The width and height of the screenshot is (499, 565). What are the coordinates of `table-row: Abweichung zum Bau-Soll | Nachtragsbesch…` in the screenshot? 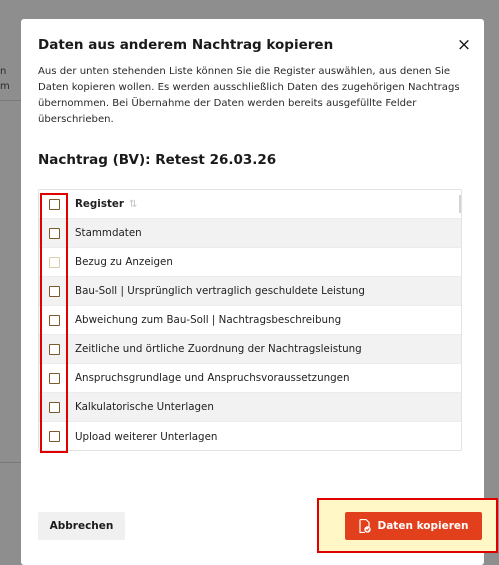 It's located at (250, 320).